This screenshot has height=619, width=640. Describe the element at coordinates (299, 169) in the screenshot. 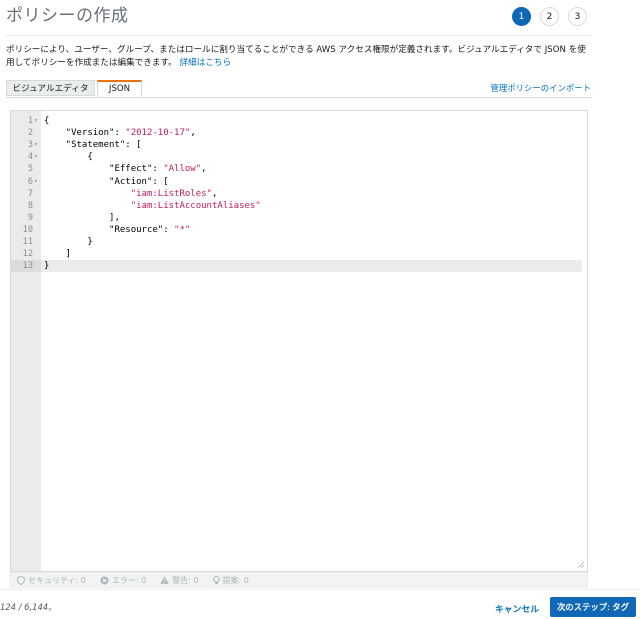

I see `code-line: 5 "Effect": "Allow",` at that location.